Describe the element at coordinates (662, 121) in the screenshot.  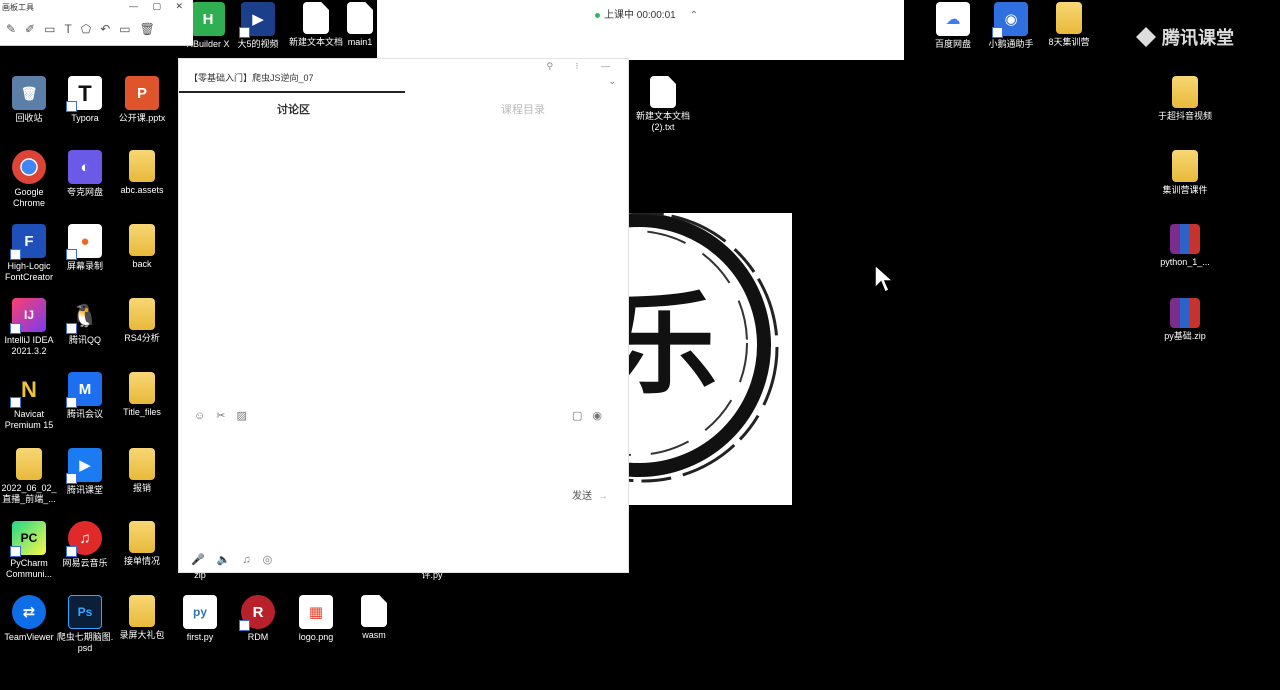
I see `desktop-icon-label: 新建文本文档 (2).txt` at that location.